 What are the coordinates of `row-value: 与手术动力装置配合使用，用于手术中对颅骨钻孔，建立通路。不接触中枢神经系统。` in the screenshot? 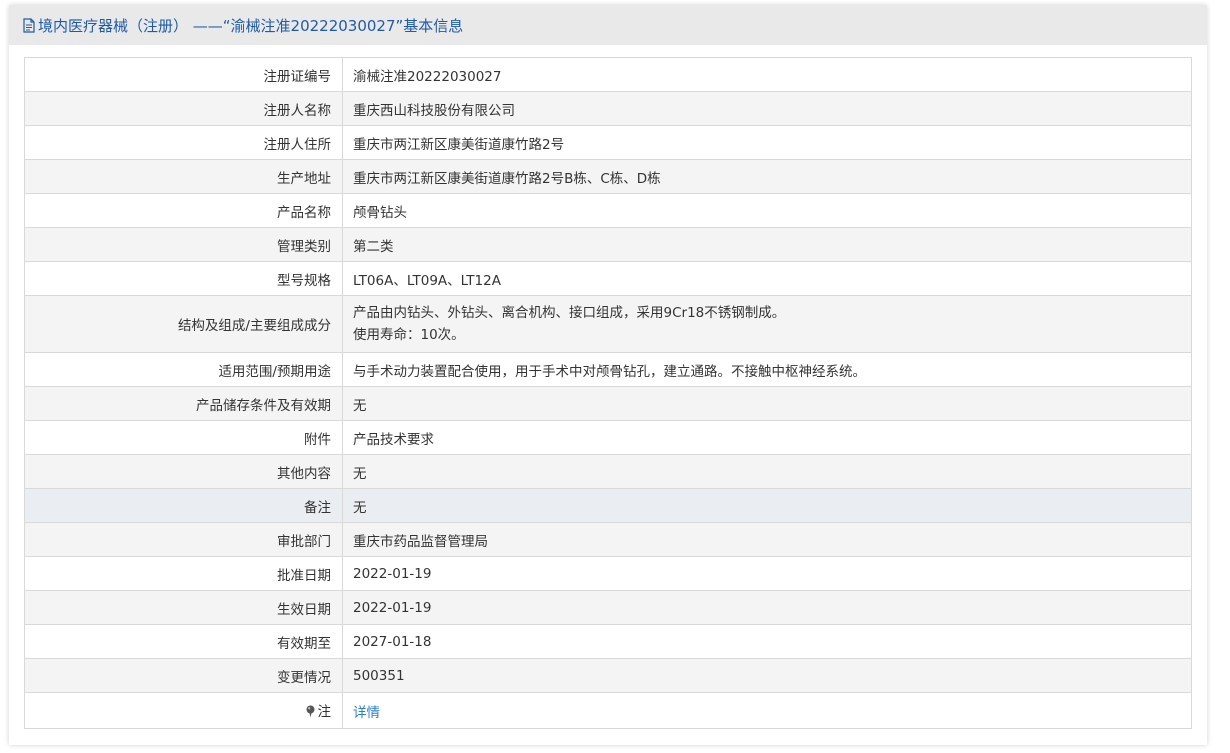 It's located at (767, 369).